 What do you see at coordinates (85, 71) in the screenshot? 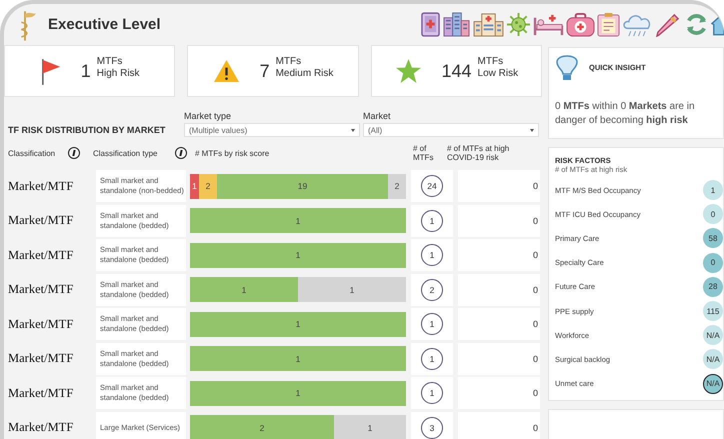
I see `kpi-count: 1` at bounding box center [85, 71].